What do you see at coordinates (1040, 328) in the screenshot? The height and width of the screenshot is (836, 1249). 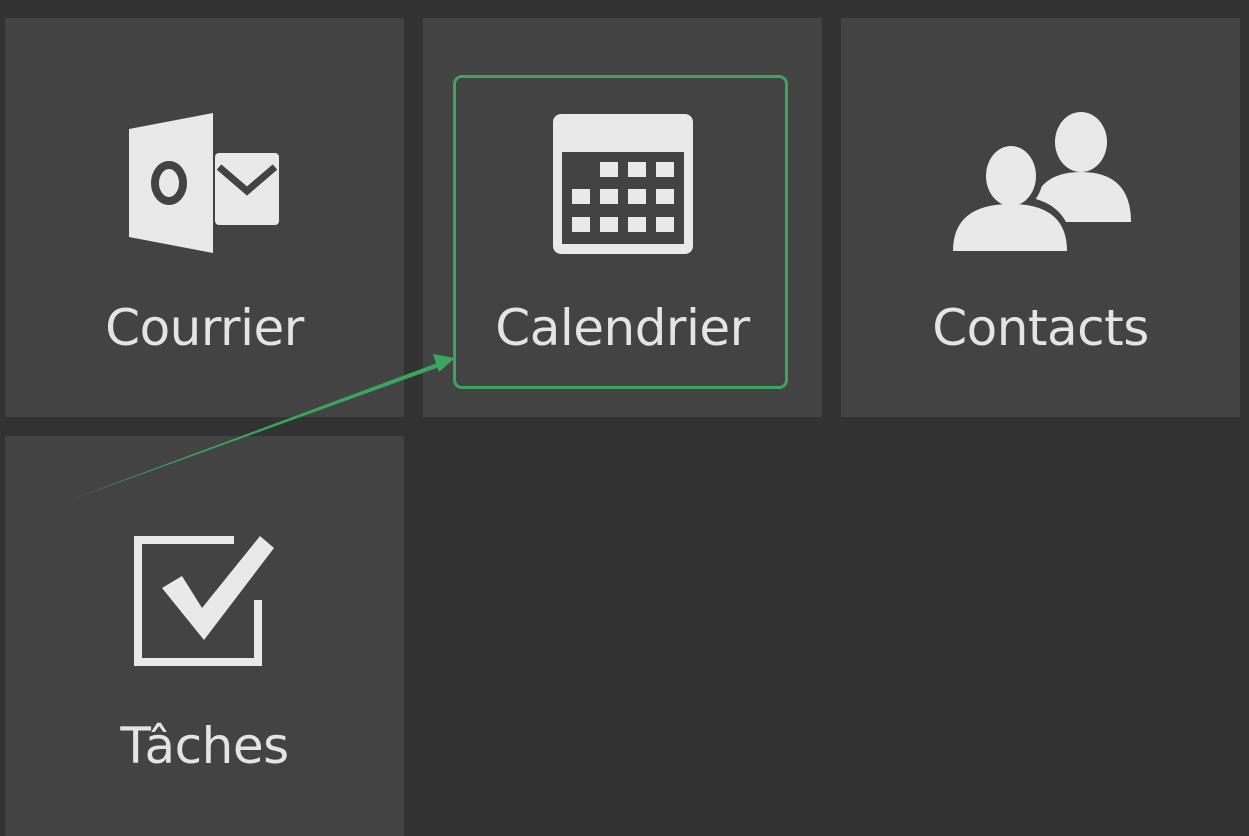 I see `tile-label-contacts: Contacts` at bounding box center [1040, 328].